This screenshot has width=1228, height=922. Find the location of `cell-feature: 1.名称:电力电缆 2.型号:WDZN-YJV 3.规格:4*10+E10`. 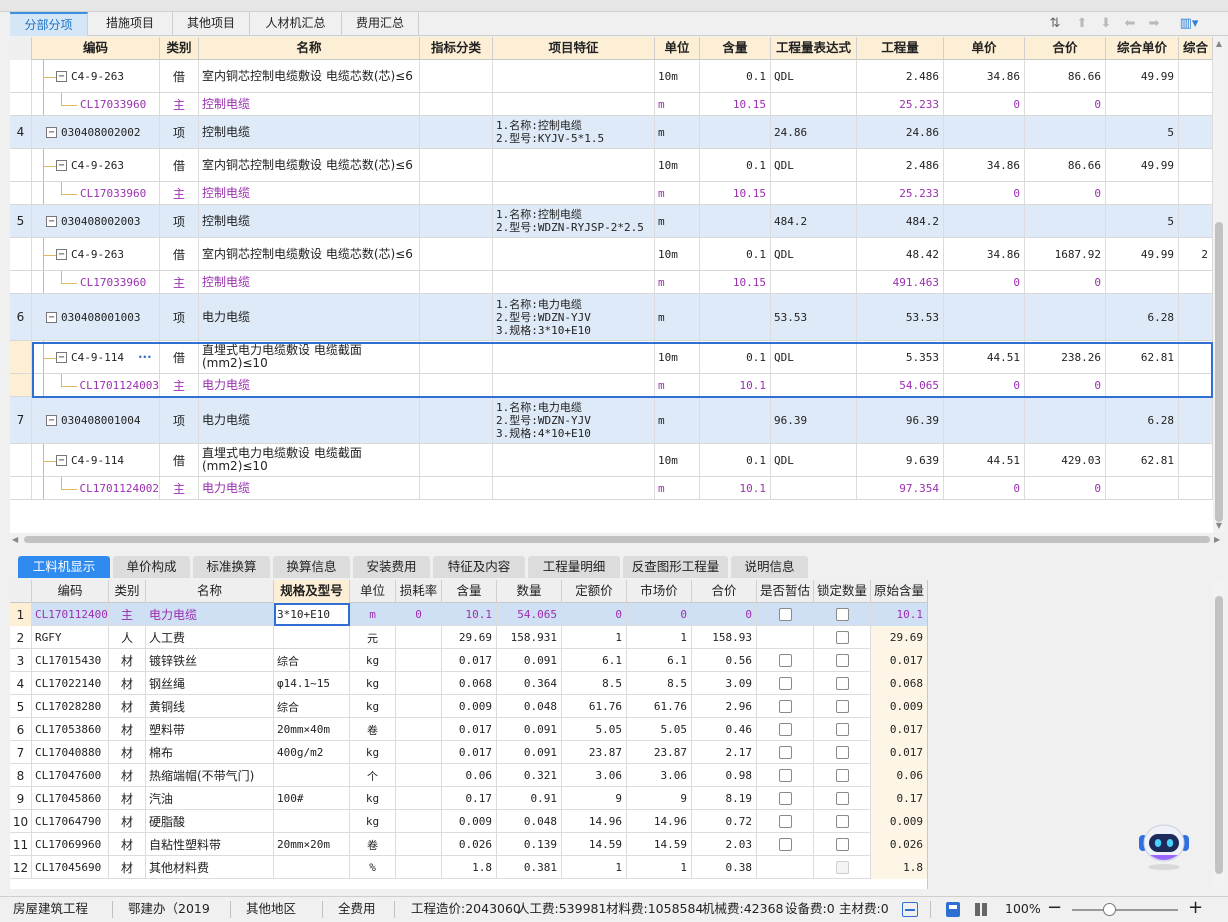

cell-feature: 1.名称:电力电缆 2.型号:WDZN-YJV 3.规格:4*10+E10 is located at coordinates (574, 420).